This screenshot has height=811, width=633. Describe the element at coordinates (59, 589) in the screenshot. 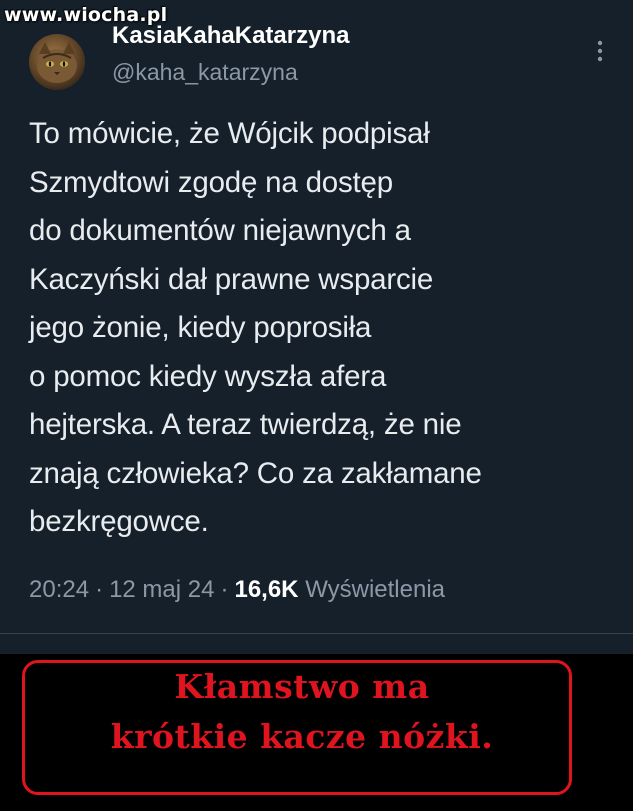

I see `tweet-time: 20:24` at that location.